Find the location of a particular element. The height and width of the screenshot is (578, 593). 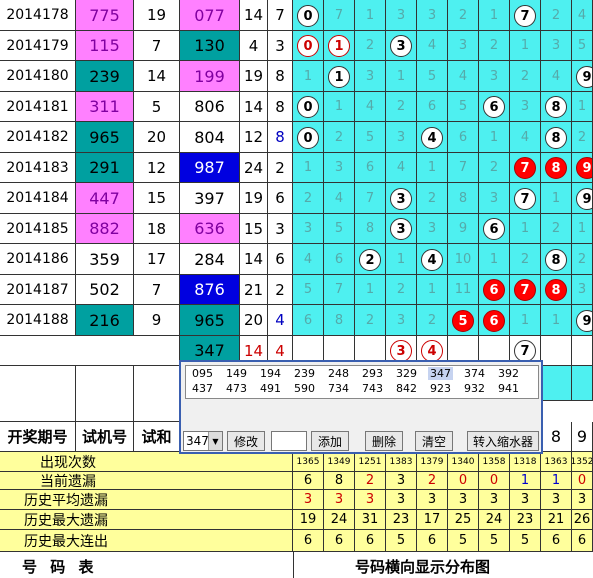

test-sum-cell: 12 is located at coordinates (157, 168).